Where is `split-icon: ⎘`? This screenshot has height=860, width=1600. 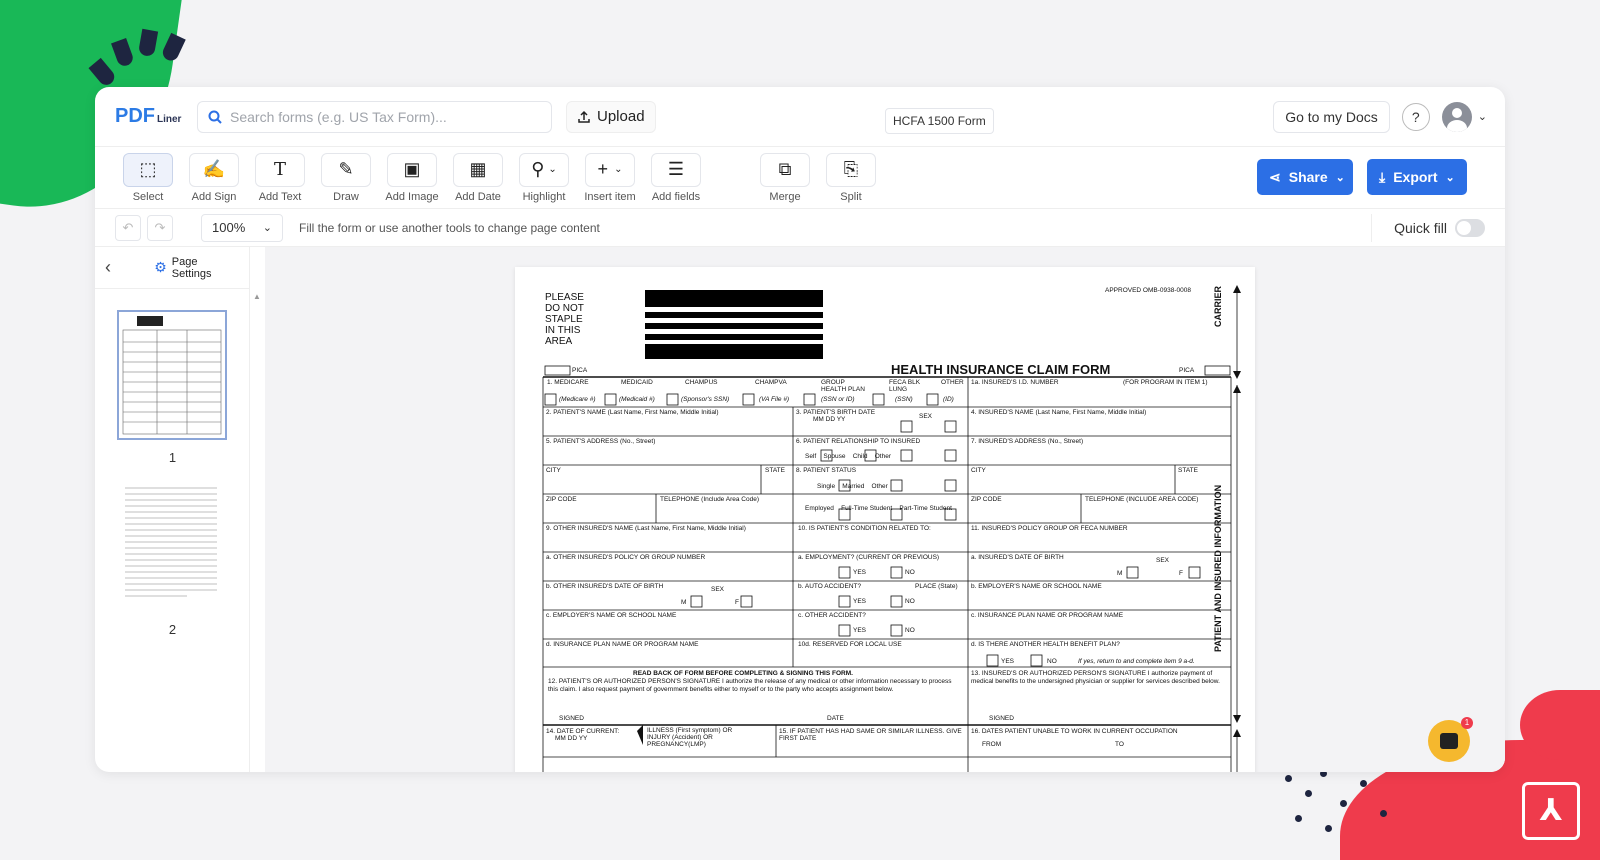 split-icon: ⎘ is located at coordinates (851, 169).